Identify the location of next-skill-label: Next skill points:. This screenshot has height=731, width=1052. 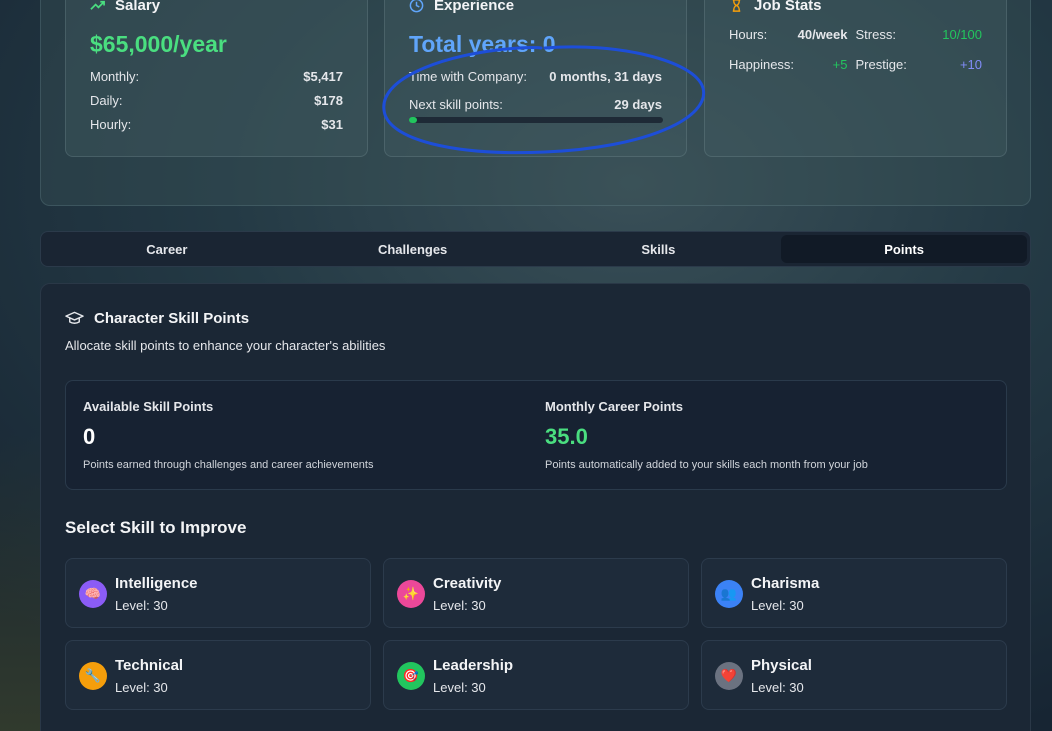
(456, 104).